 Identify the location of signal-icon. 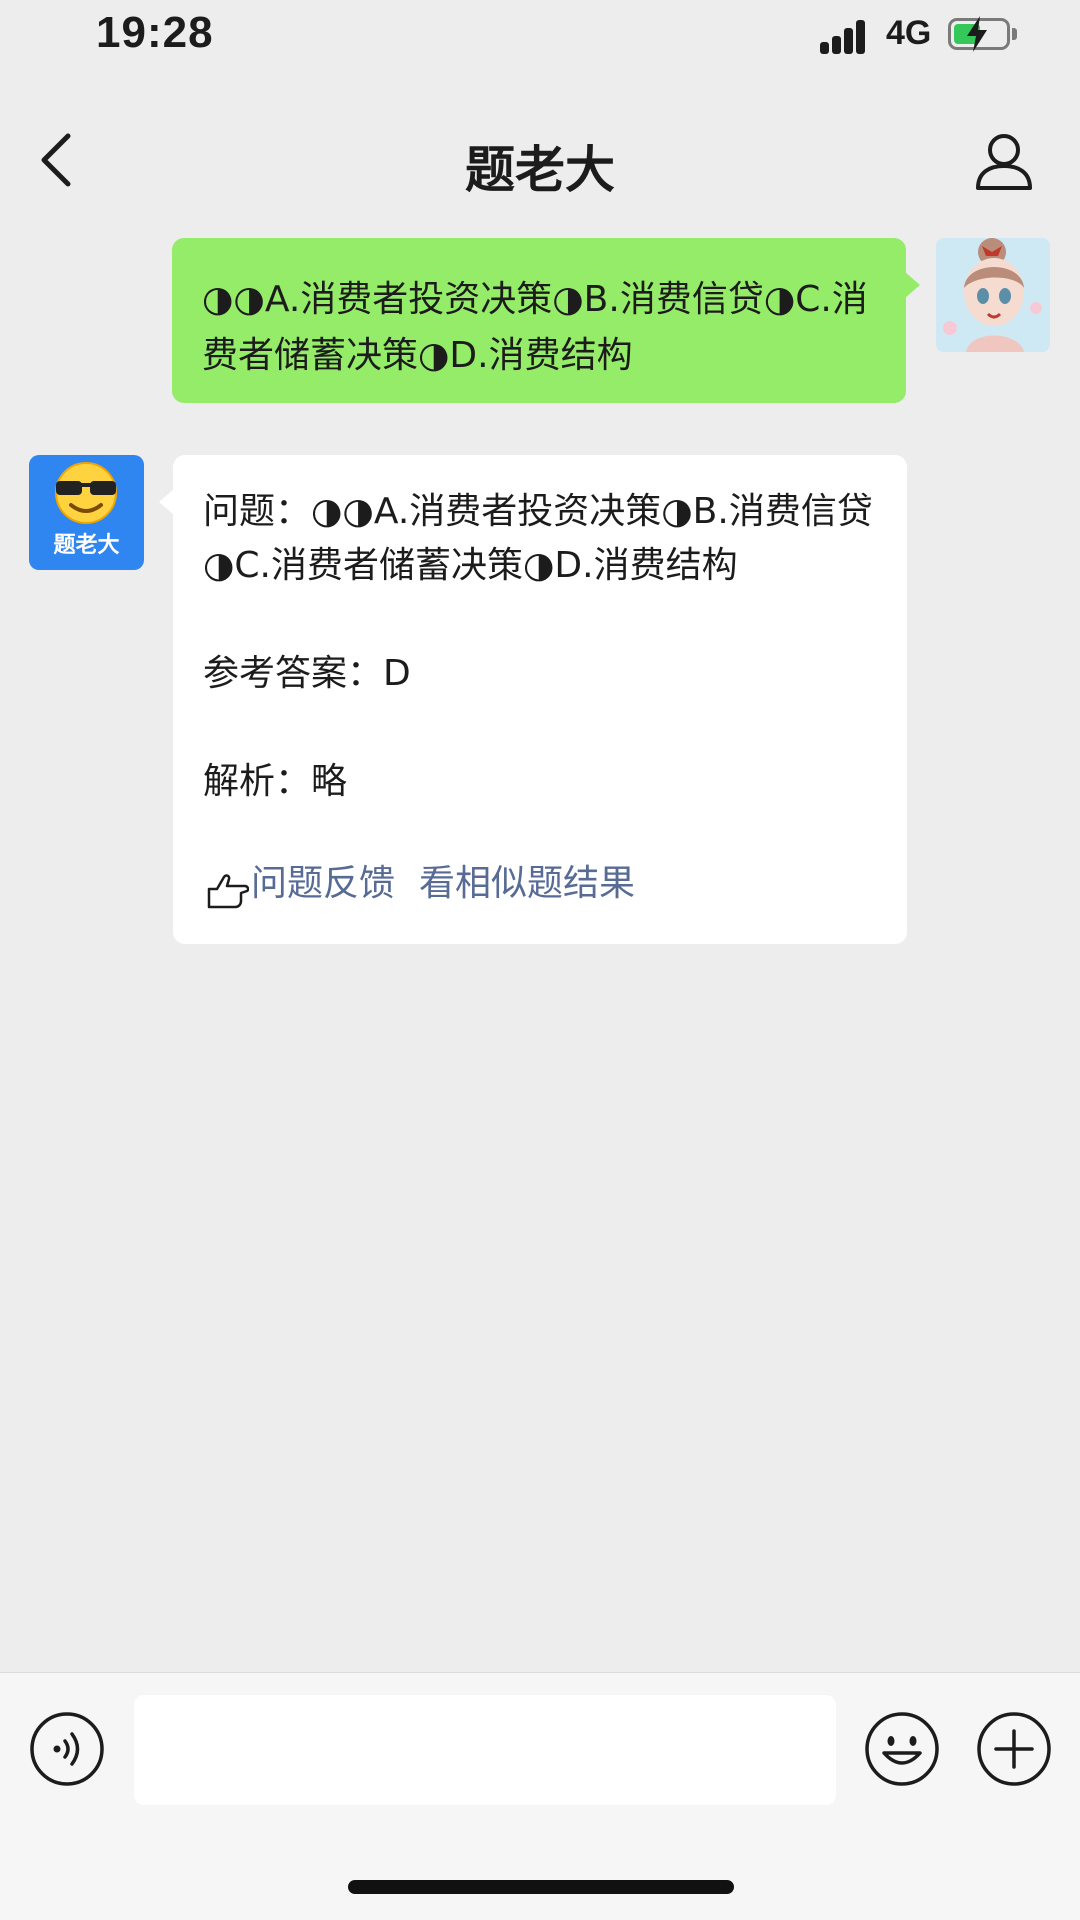
(847, 36).